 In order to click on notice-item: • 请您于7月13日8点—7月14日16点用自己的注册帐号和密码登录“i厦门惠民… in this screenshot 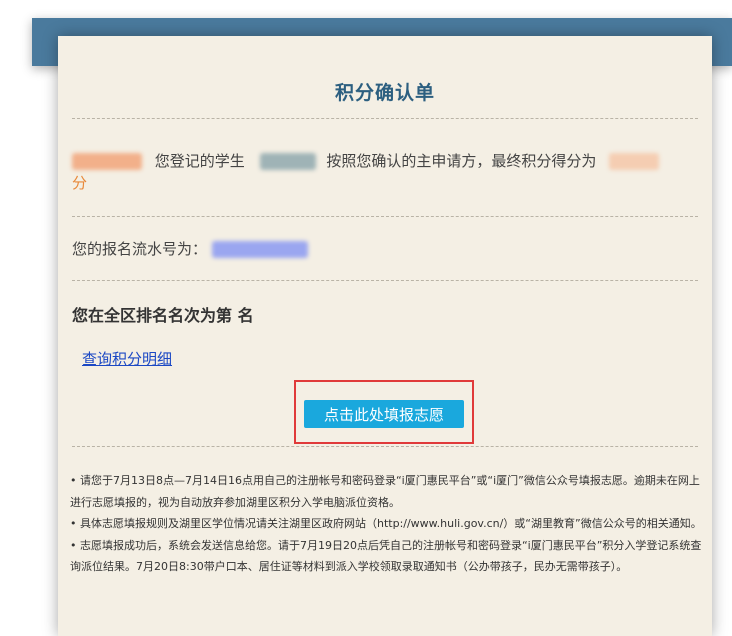, I will do `click(385, 491)`.